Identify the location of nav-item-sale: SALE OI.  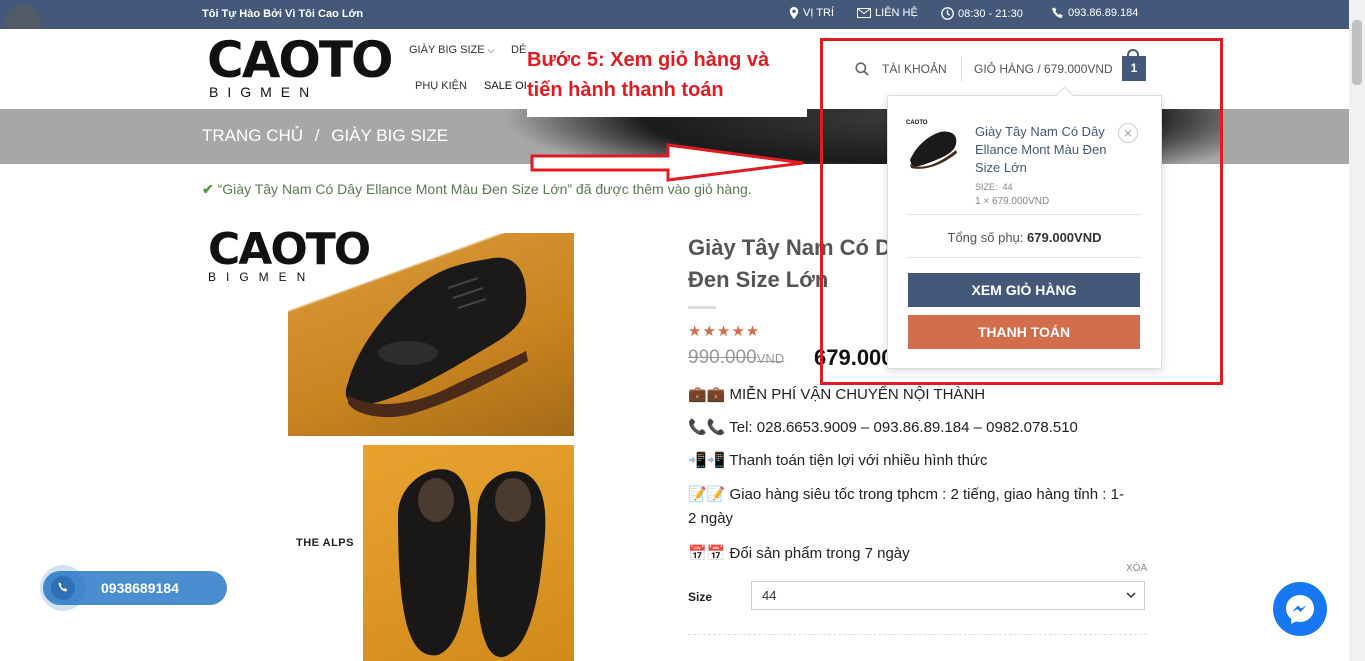
(505, 86).